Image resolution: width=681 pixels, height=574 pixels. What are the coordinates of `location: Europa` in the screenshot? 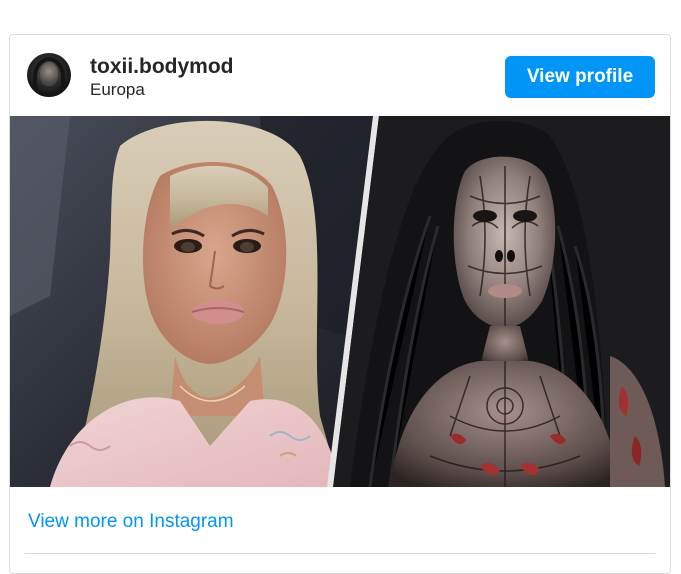 It's located at (117, 90).